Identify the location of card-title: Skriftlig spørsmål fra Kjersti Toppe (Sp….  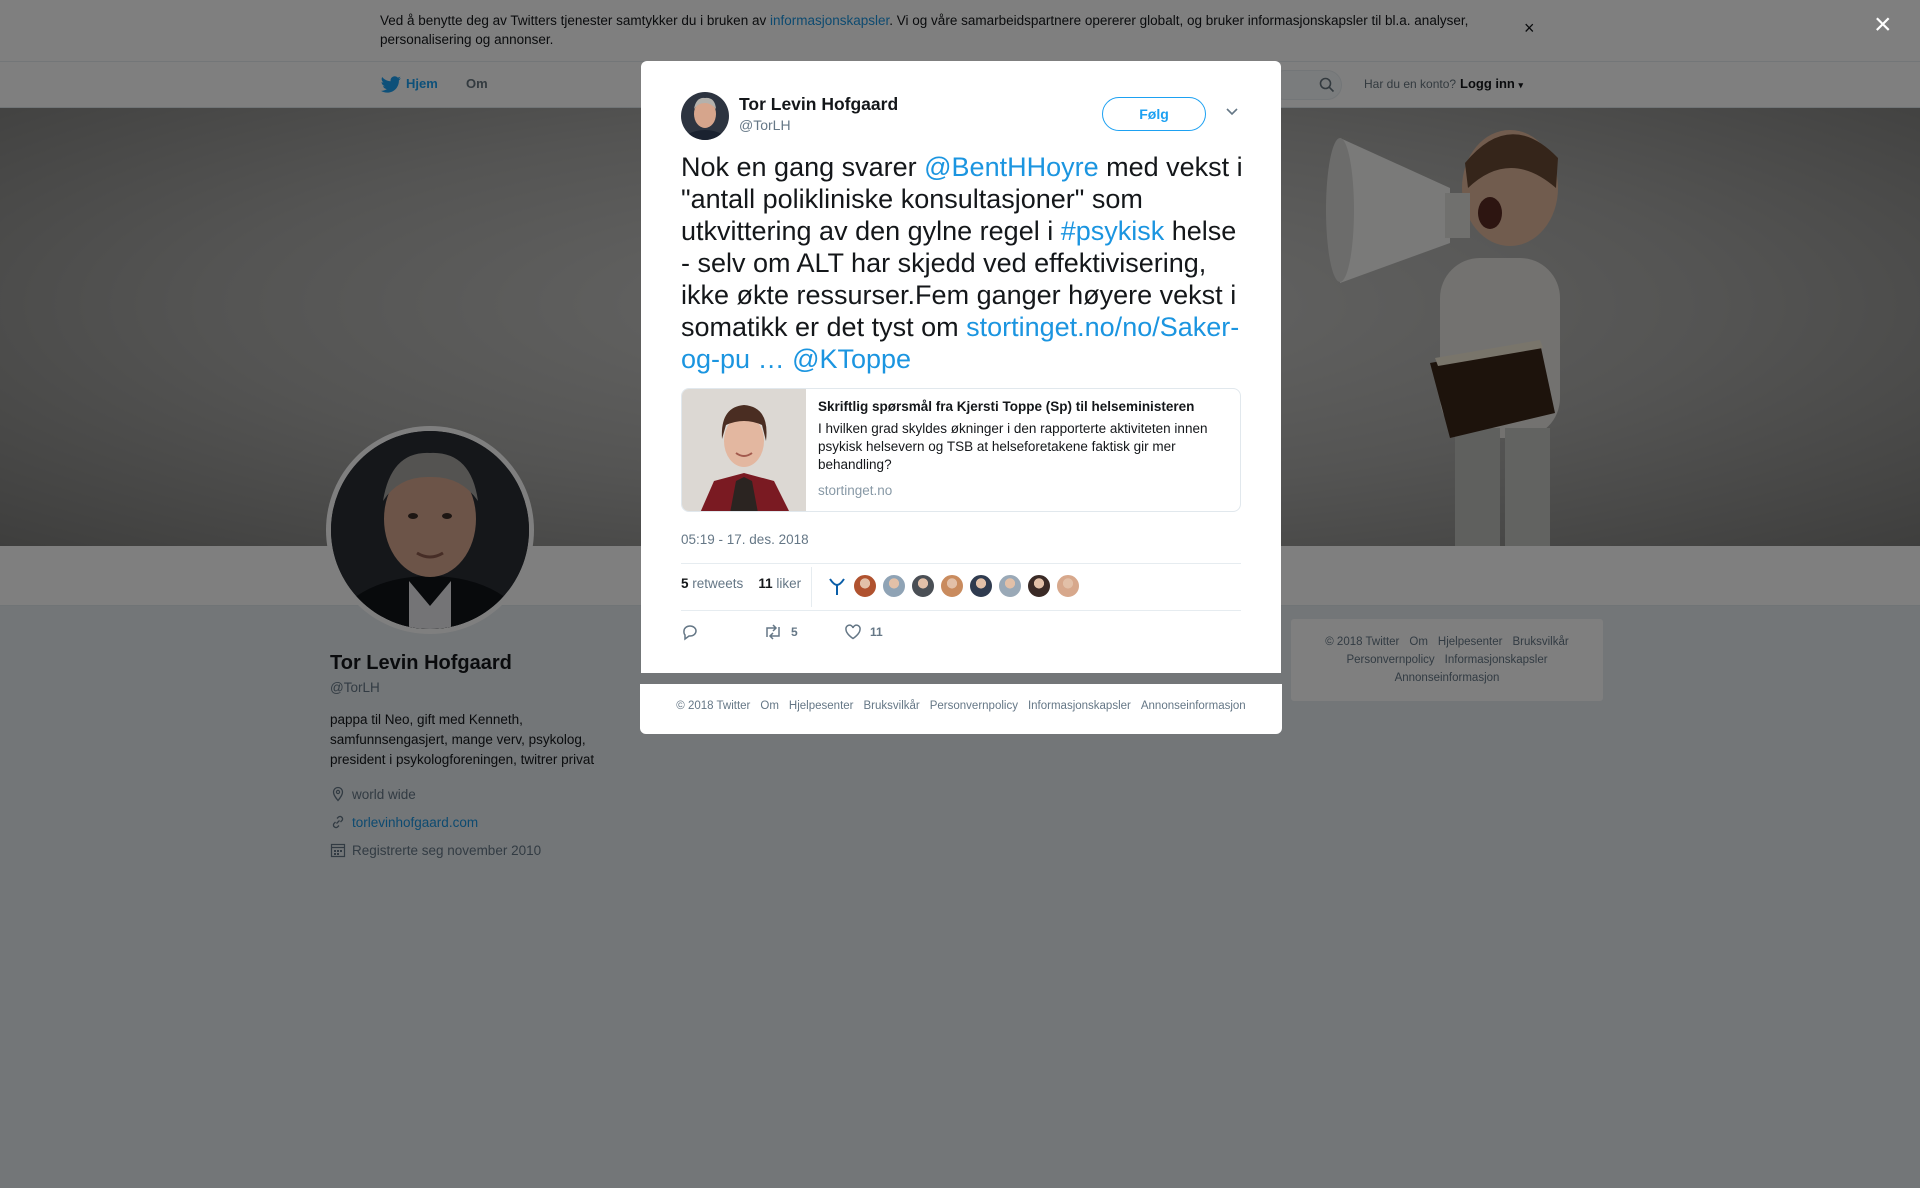
(1006, 406).